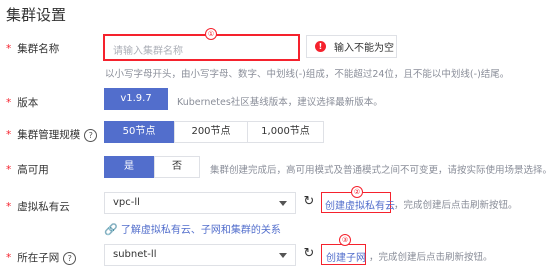 This screenshot has width=554, height=272. What do you see at coordinates (148, 51) in the screenshot?
I see `cluster-name-placeholder: 请输入集群名称` at bounding box center [148, 51].